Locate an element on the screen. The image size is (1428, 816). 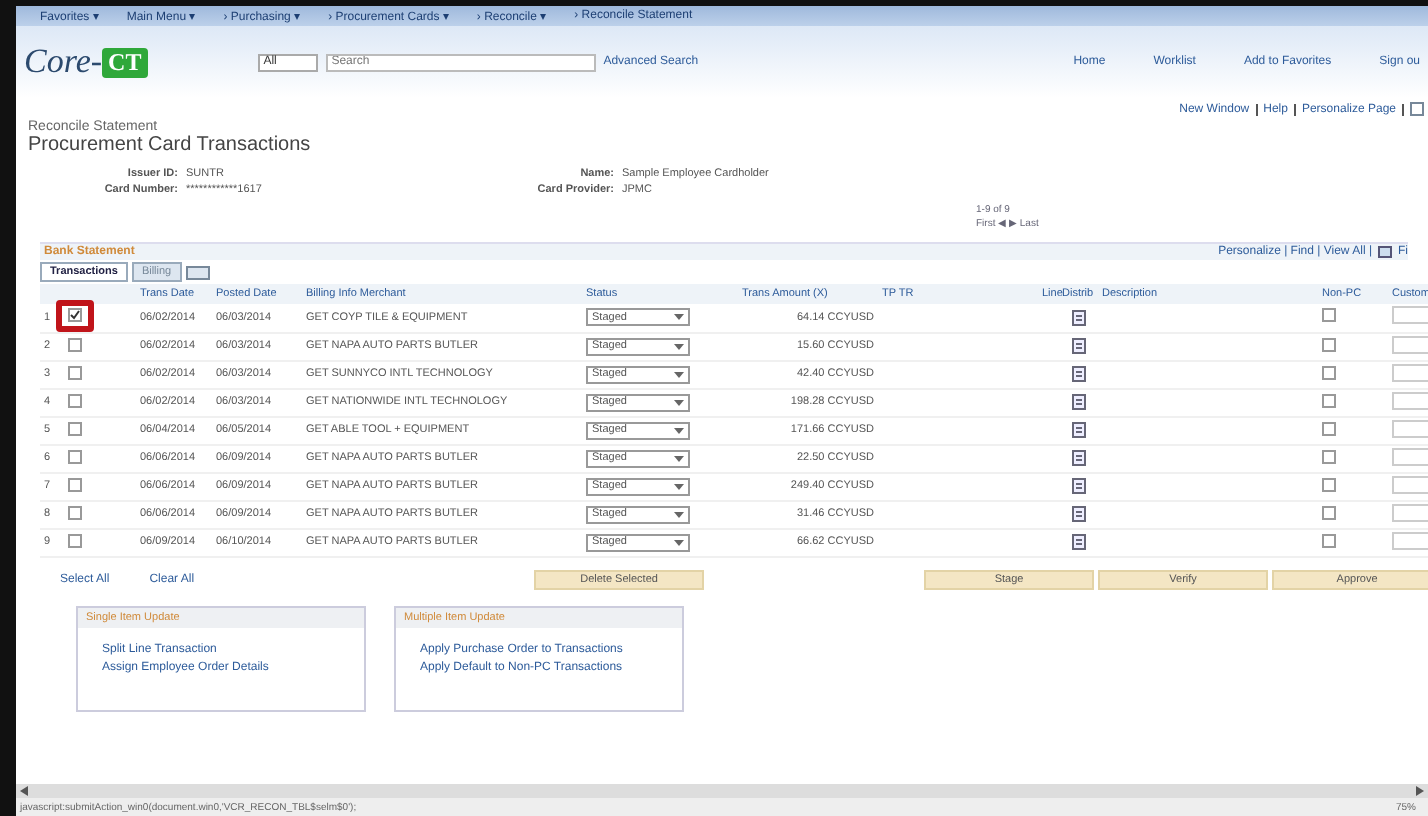
scroll-right-icon is located at coordinates (1420, 791).